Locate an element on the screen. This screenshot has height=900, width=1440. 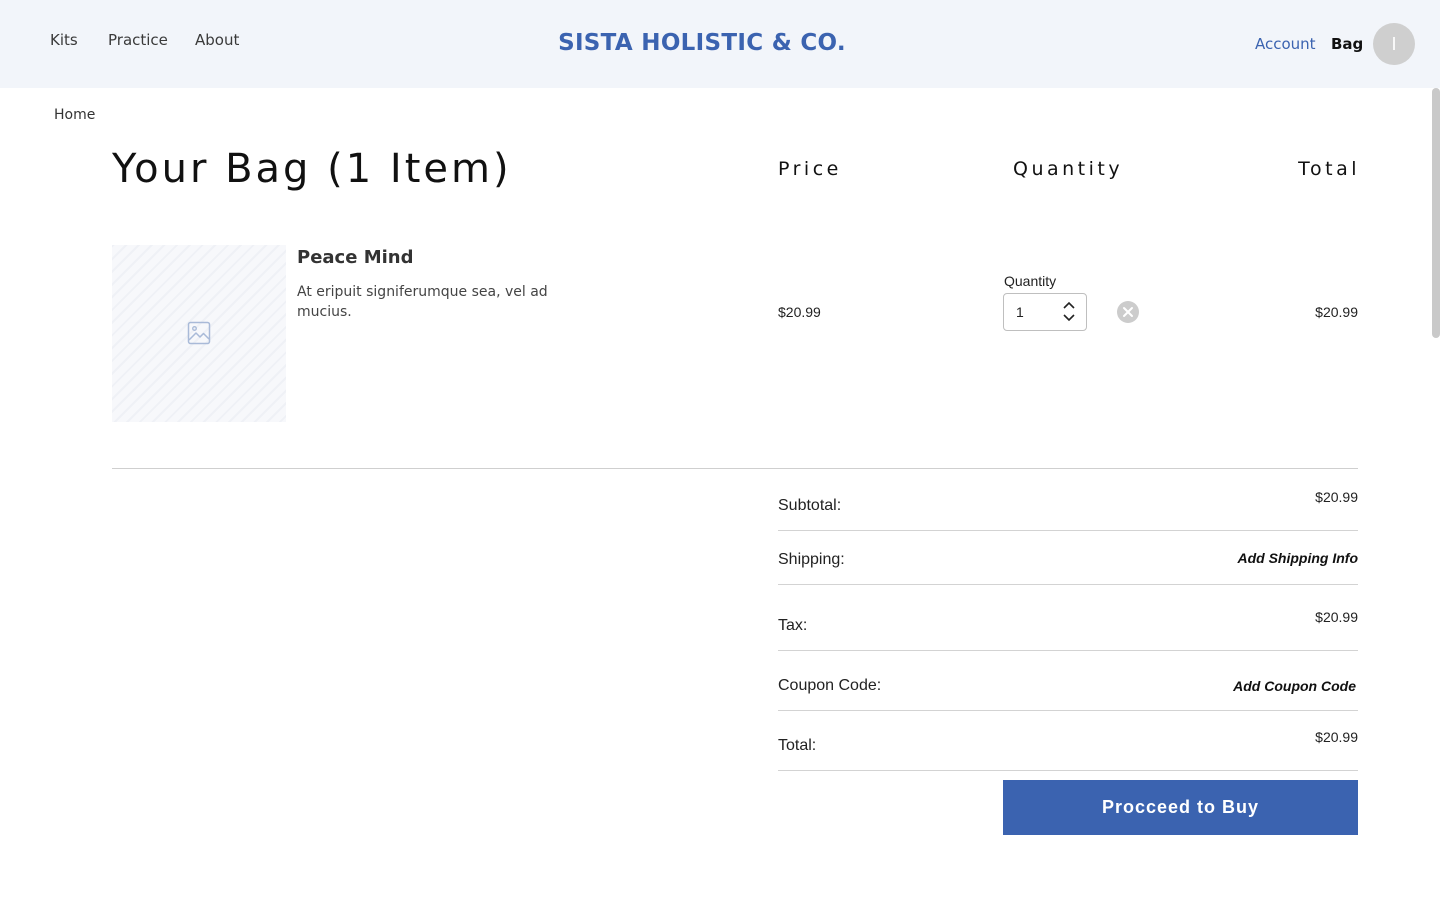
product-name: Peace Mind is located at coordinates (355, 257).